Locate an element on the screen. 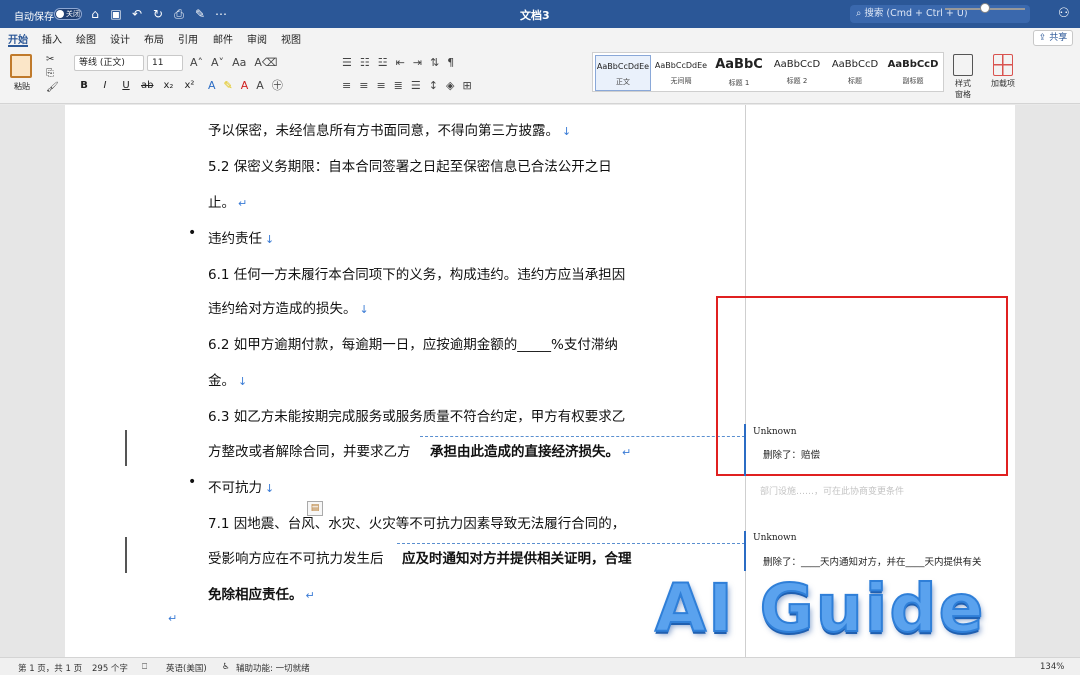  doc-line: 违约给对方造成的损失。 ↓ is located at coordinates (288, 307).